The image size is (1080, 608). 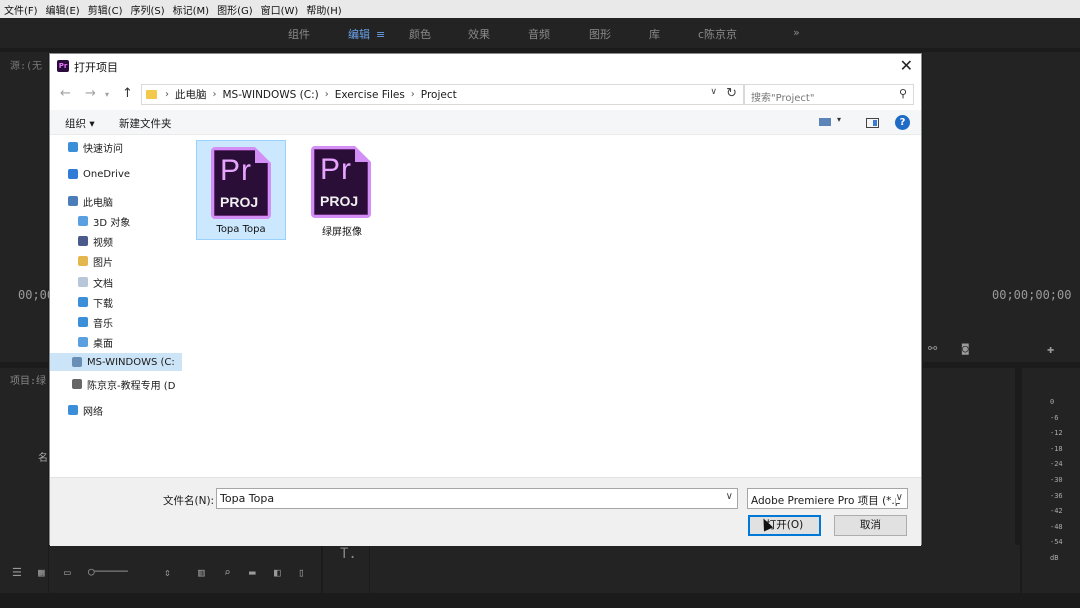 I want to click on sort-icon: ⇕, so click(x=167, y=572).